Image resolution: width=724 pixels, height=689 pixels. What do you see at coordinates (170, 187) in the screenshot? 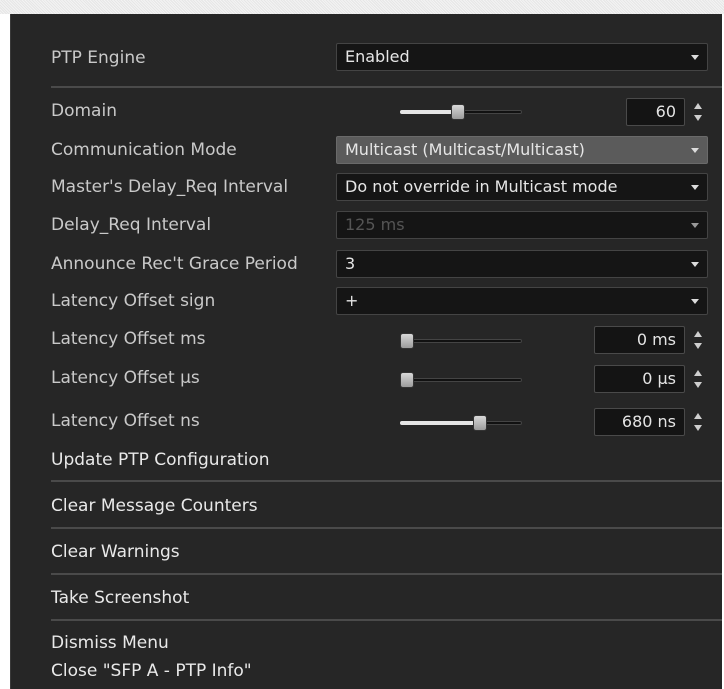
I see `masters-delay-req-label: Master's Delay_Req Interval` at bounding box center [170, 187].